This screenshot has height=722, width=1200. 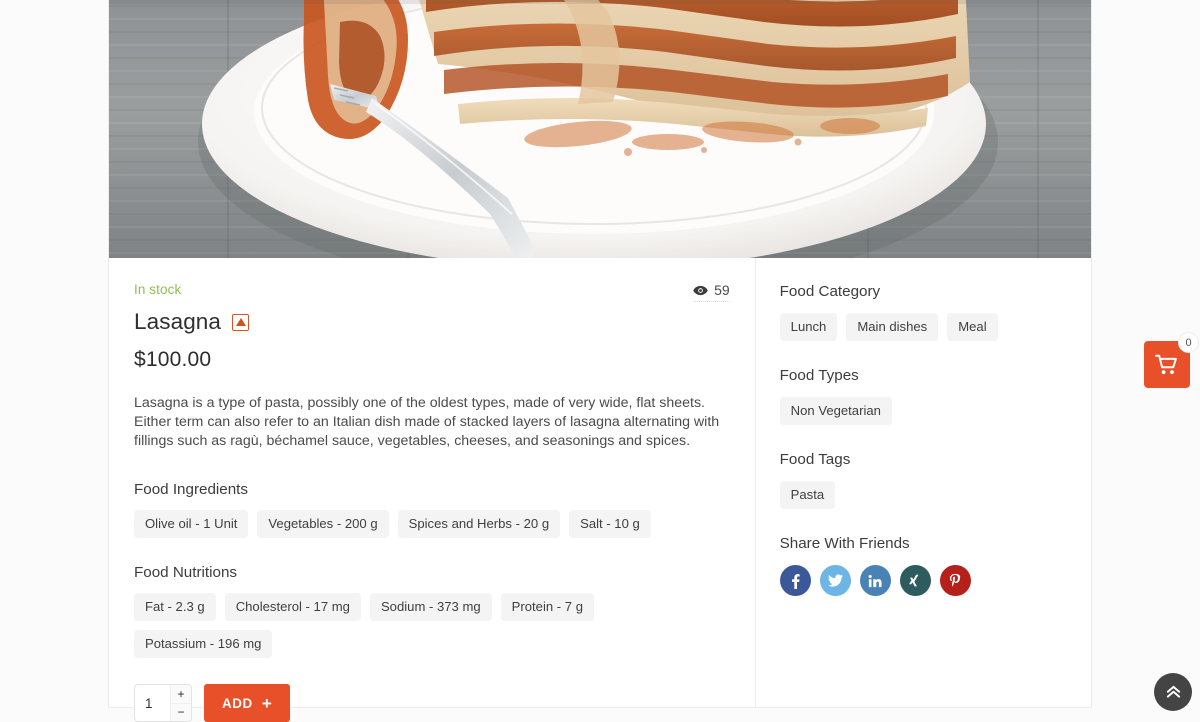 I want to click on scroll-to-top-button, so click(x=1173, y=692).